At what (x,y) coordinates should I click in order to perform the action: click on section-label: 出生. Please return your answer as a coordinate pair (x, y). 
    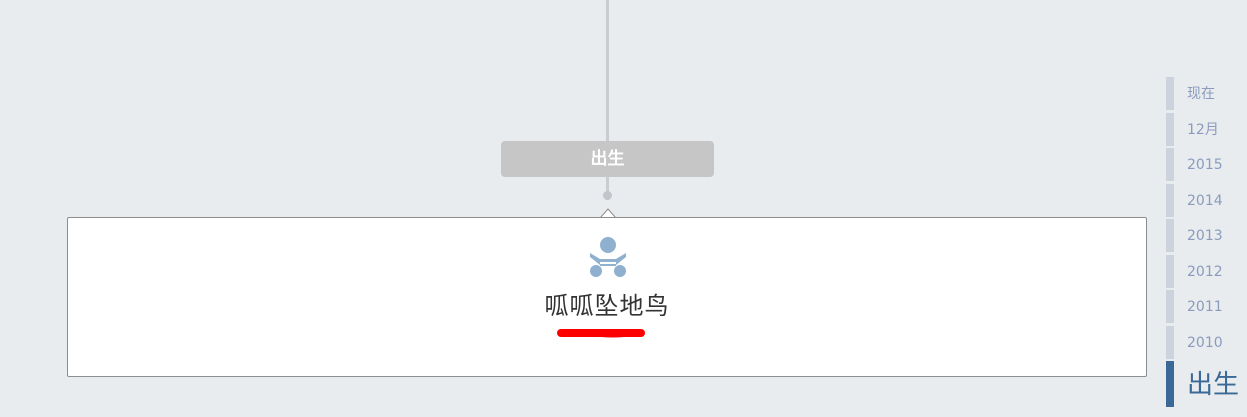
    Looking at the image, I should click on (607, 159).